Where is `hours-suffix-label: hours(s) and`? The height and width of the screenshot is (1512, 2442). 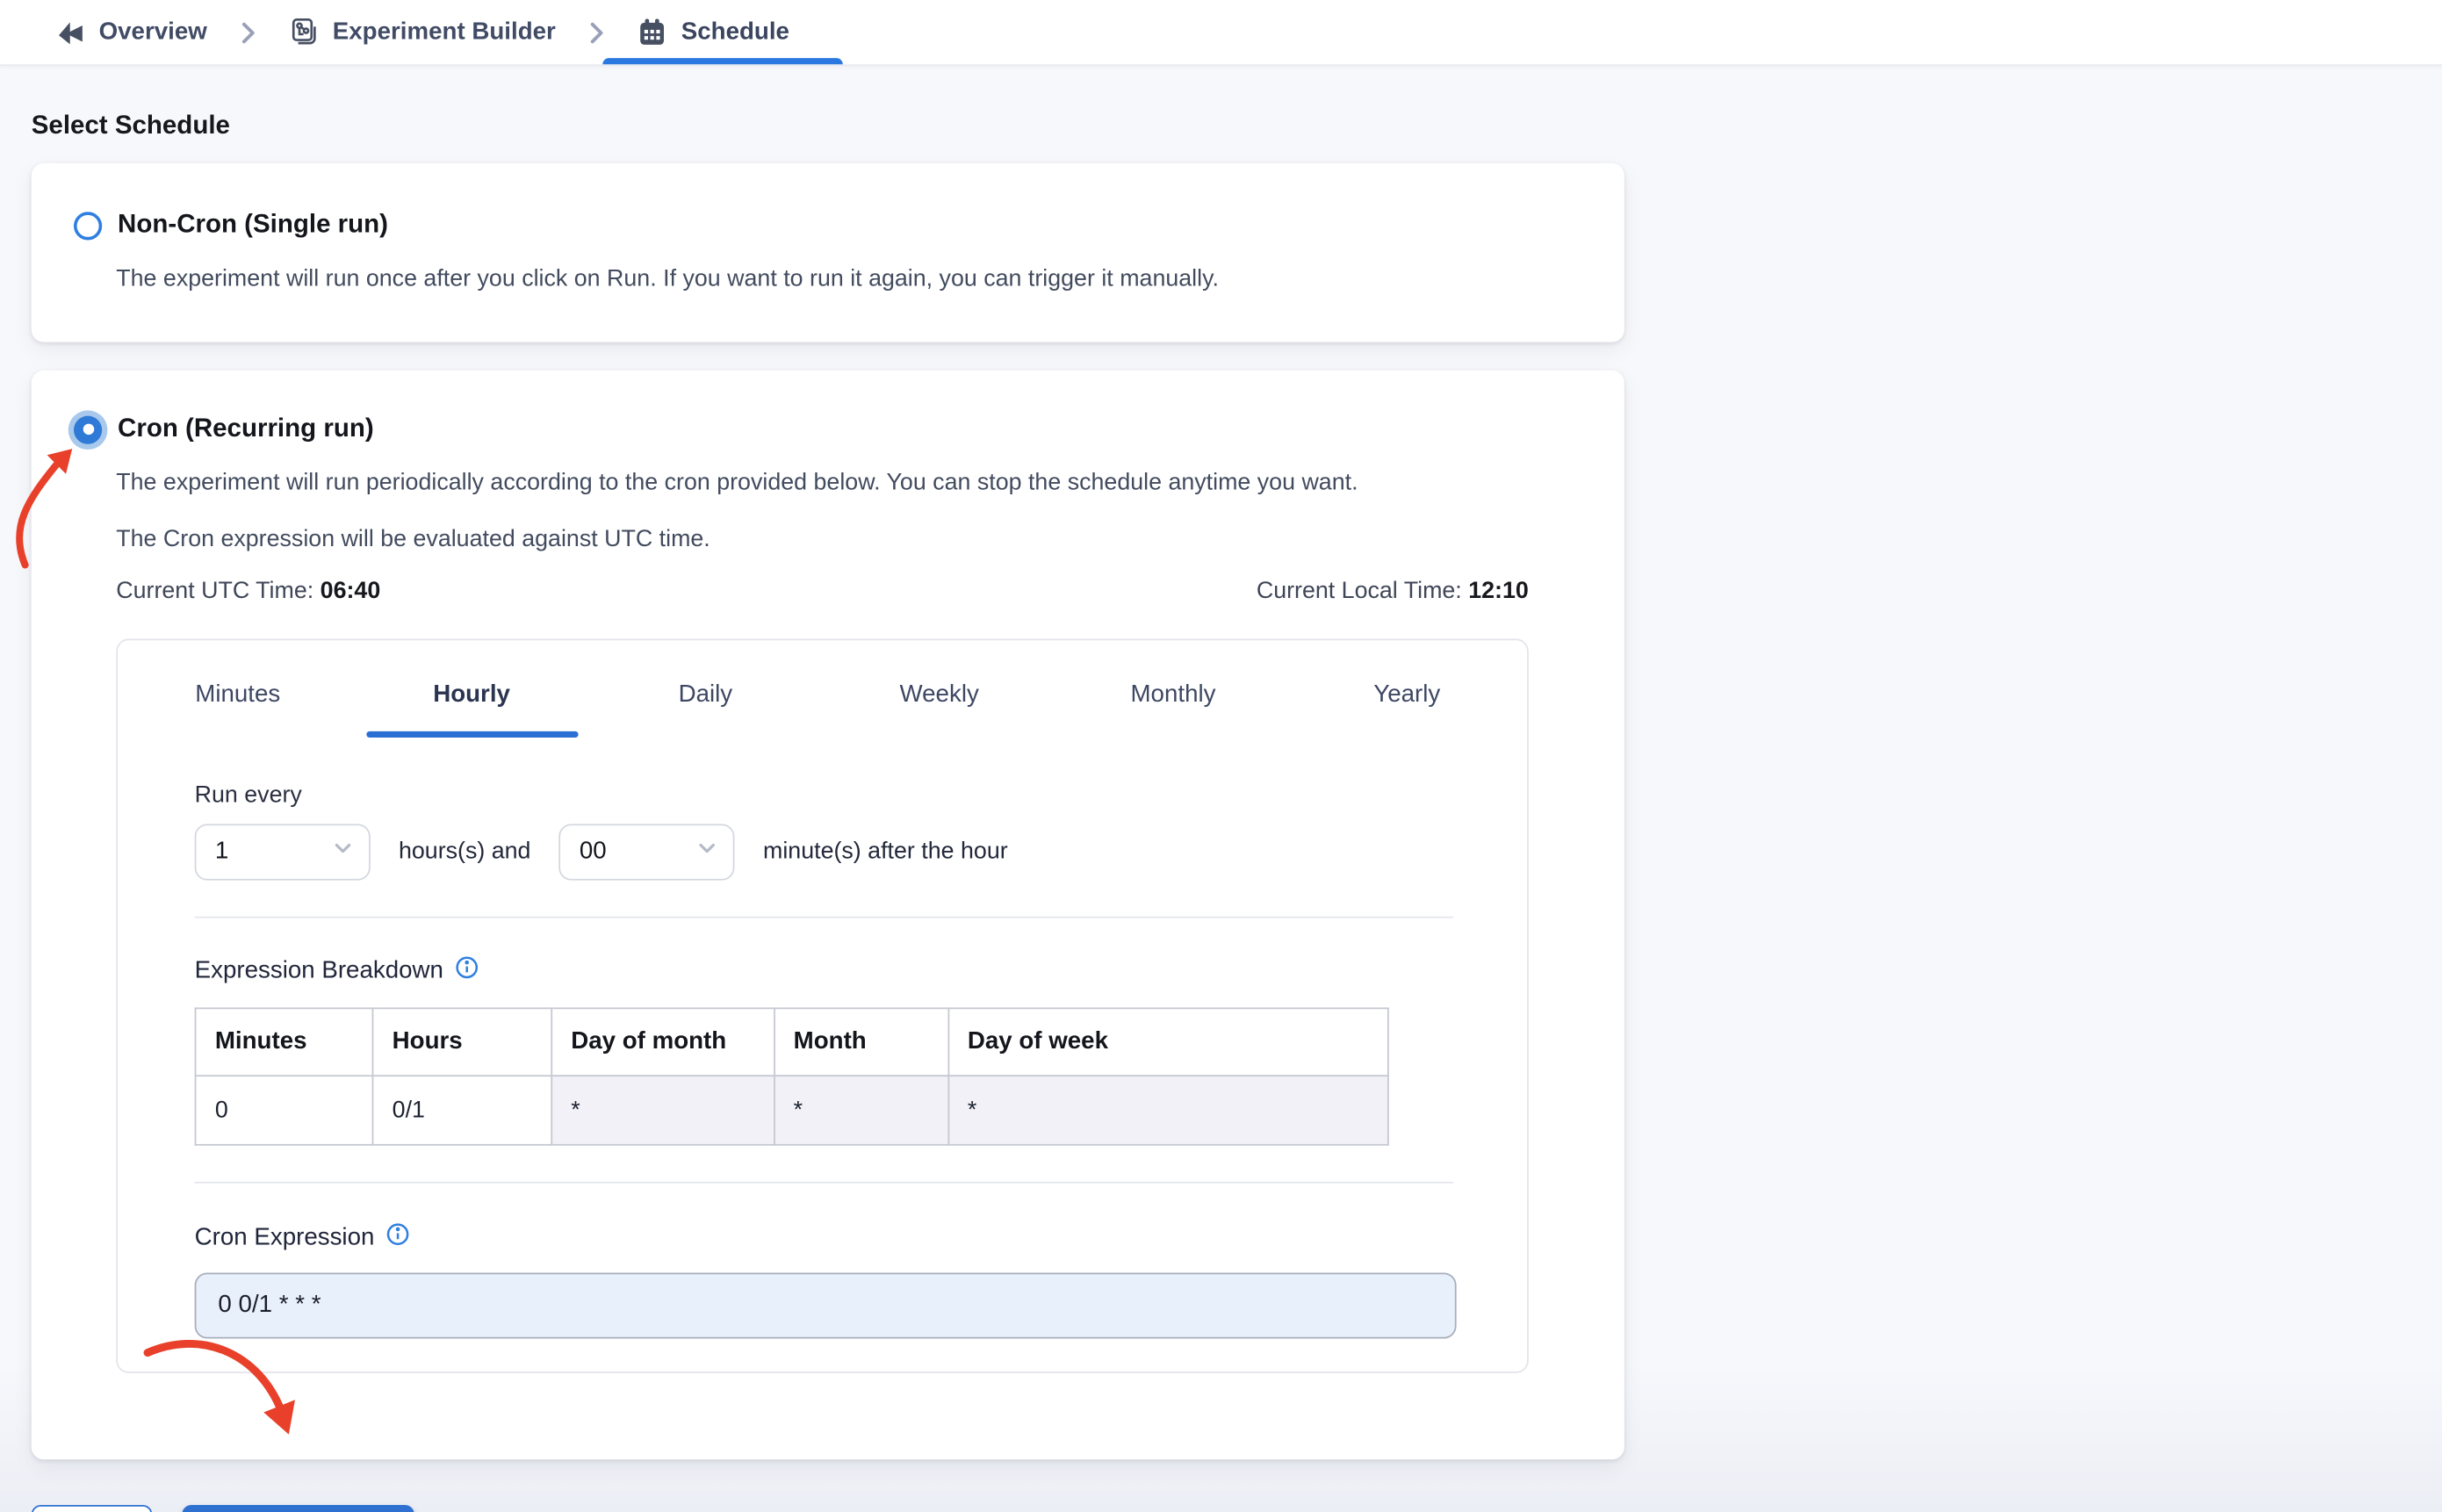
hours-suffix-label: hours(s) and is located at coordinates (464, 852).